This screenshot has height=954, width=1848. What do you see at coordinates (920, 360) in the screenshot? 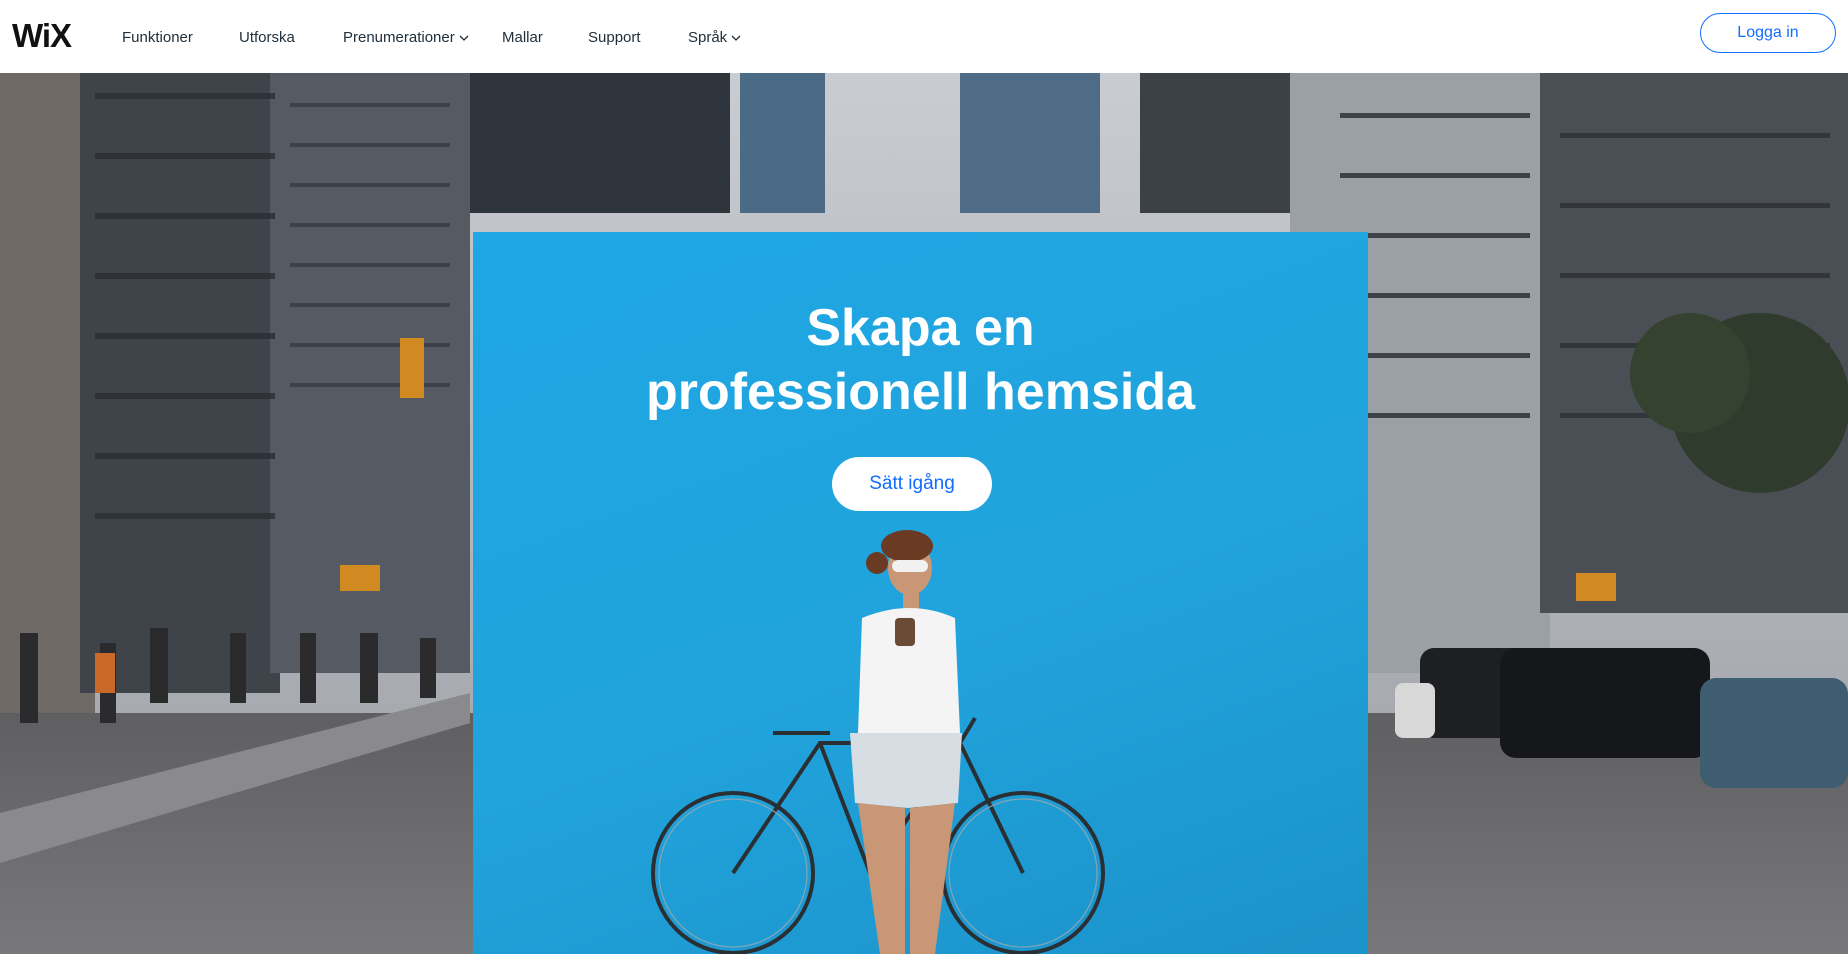
I see `hero-headline: Skapa en professionell hemsida` at bounding box center [920, 360].